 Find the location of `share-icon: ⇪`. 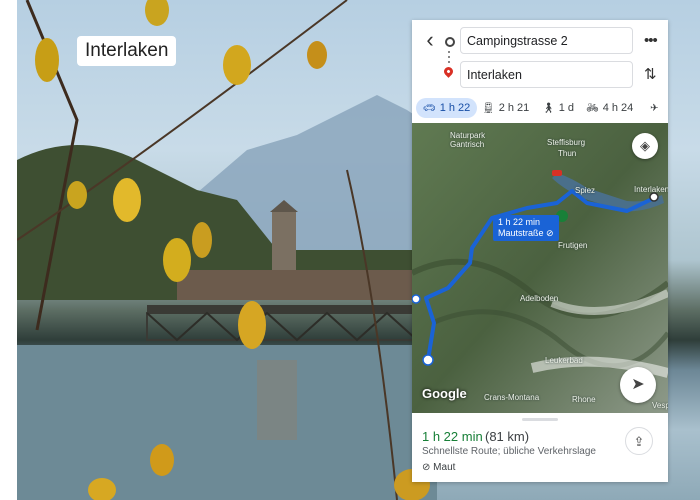

share-icon: ⇪ is located at coordinates (639, 441).